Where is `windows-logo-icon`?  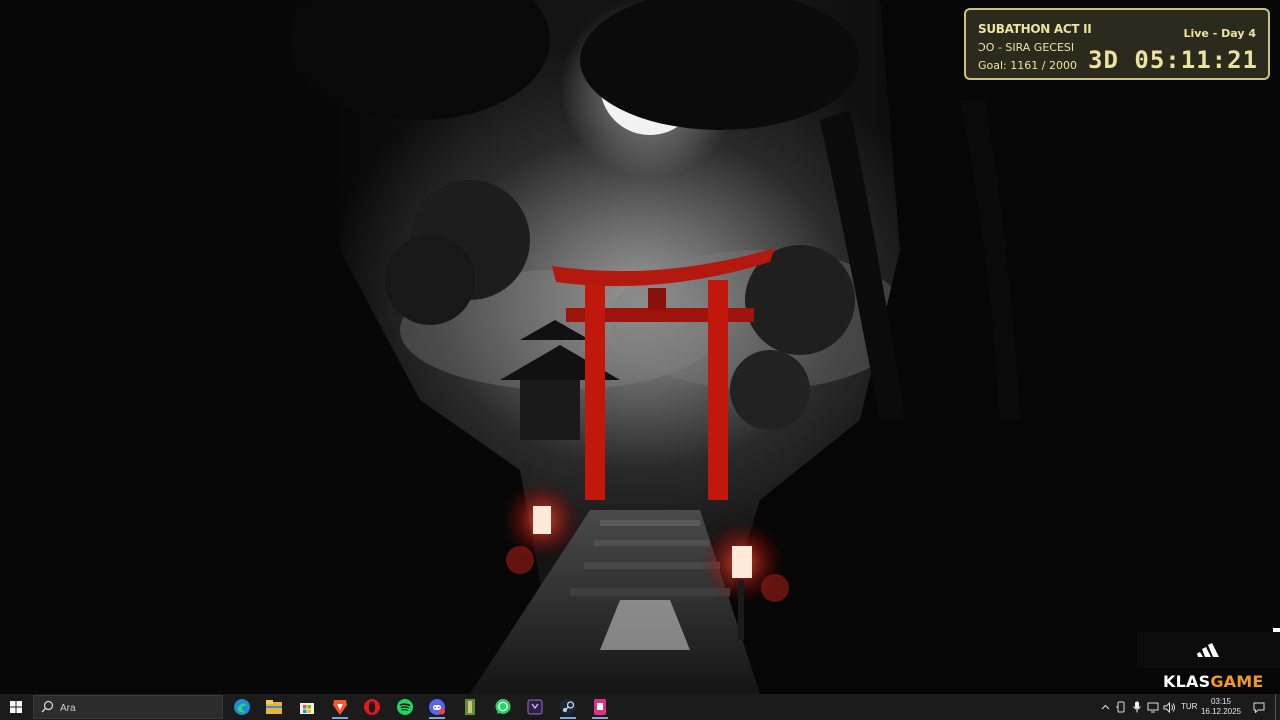
windows-logo-icon is located at coordinates (16, 707).